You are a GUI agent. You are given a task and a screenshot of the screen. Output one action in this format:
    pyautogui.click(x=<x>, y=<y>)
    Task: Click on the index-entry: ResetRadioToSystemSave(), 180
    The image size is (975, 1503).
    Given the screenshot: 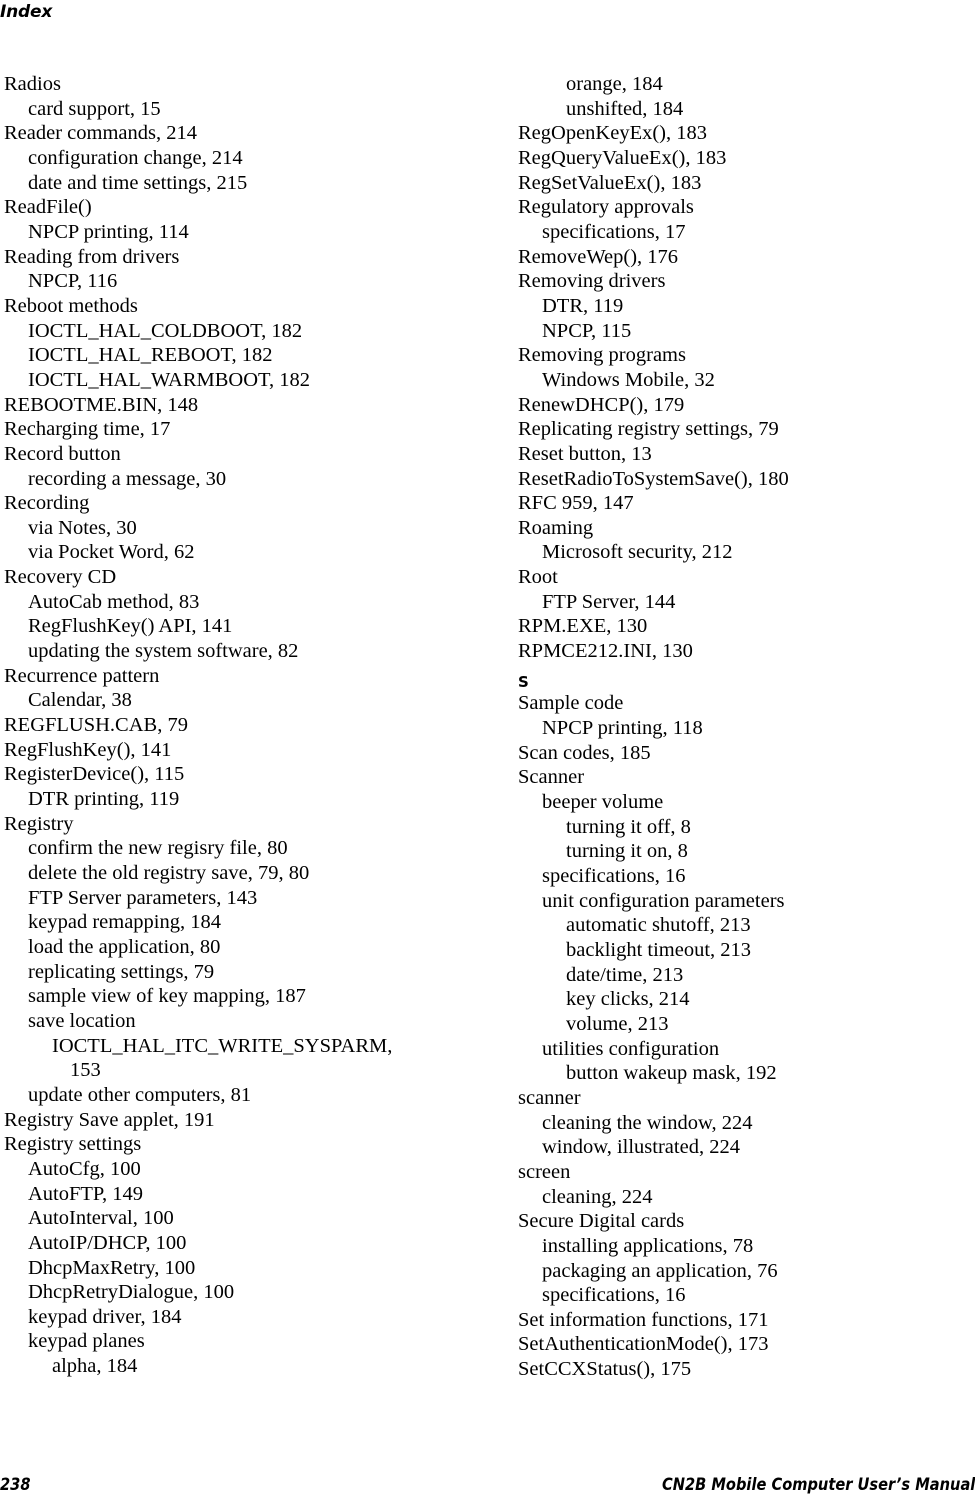 What is the action you would take?
    pyautogui.click(x=653, y=478)
    